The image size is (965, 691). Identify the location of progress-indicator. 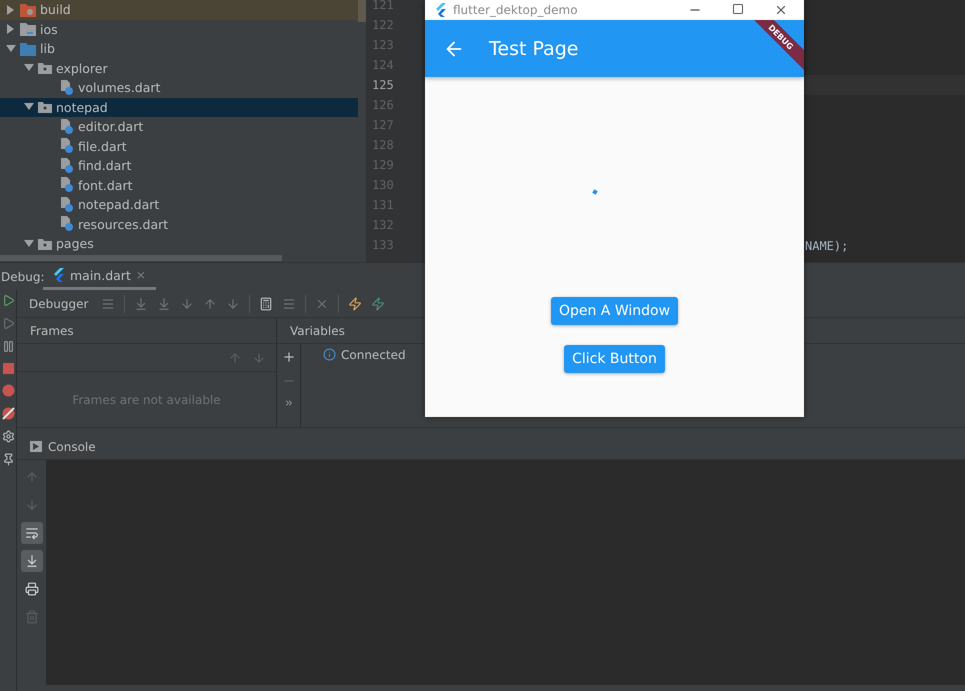
(595, 192).